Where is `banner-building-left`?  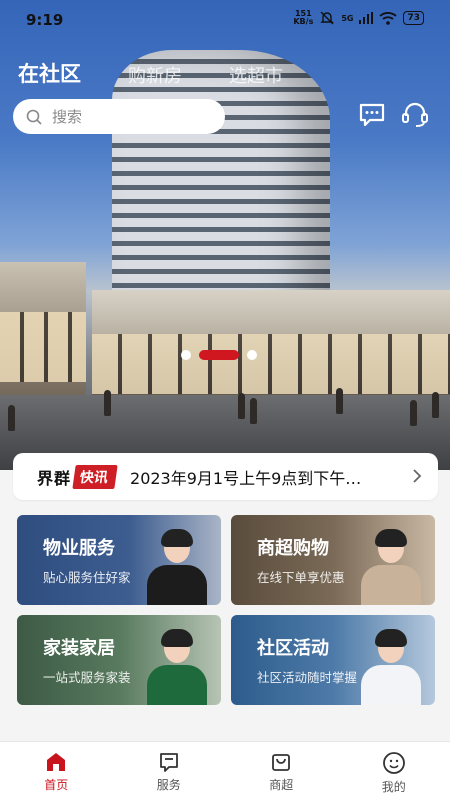 banner-building-left is located at coordinates (43, 332).